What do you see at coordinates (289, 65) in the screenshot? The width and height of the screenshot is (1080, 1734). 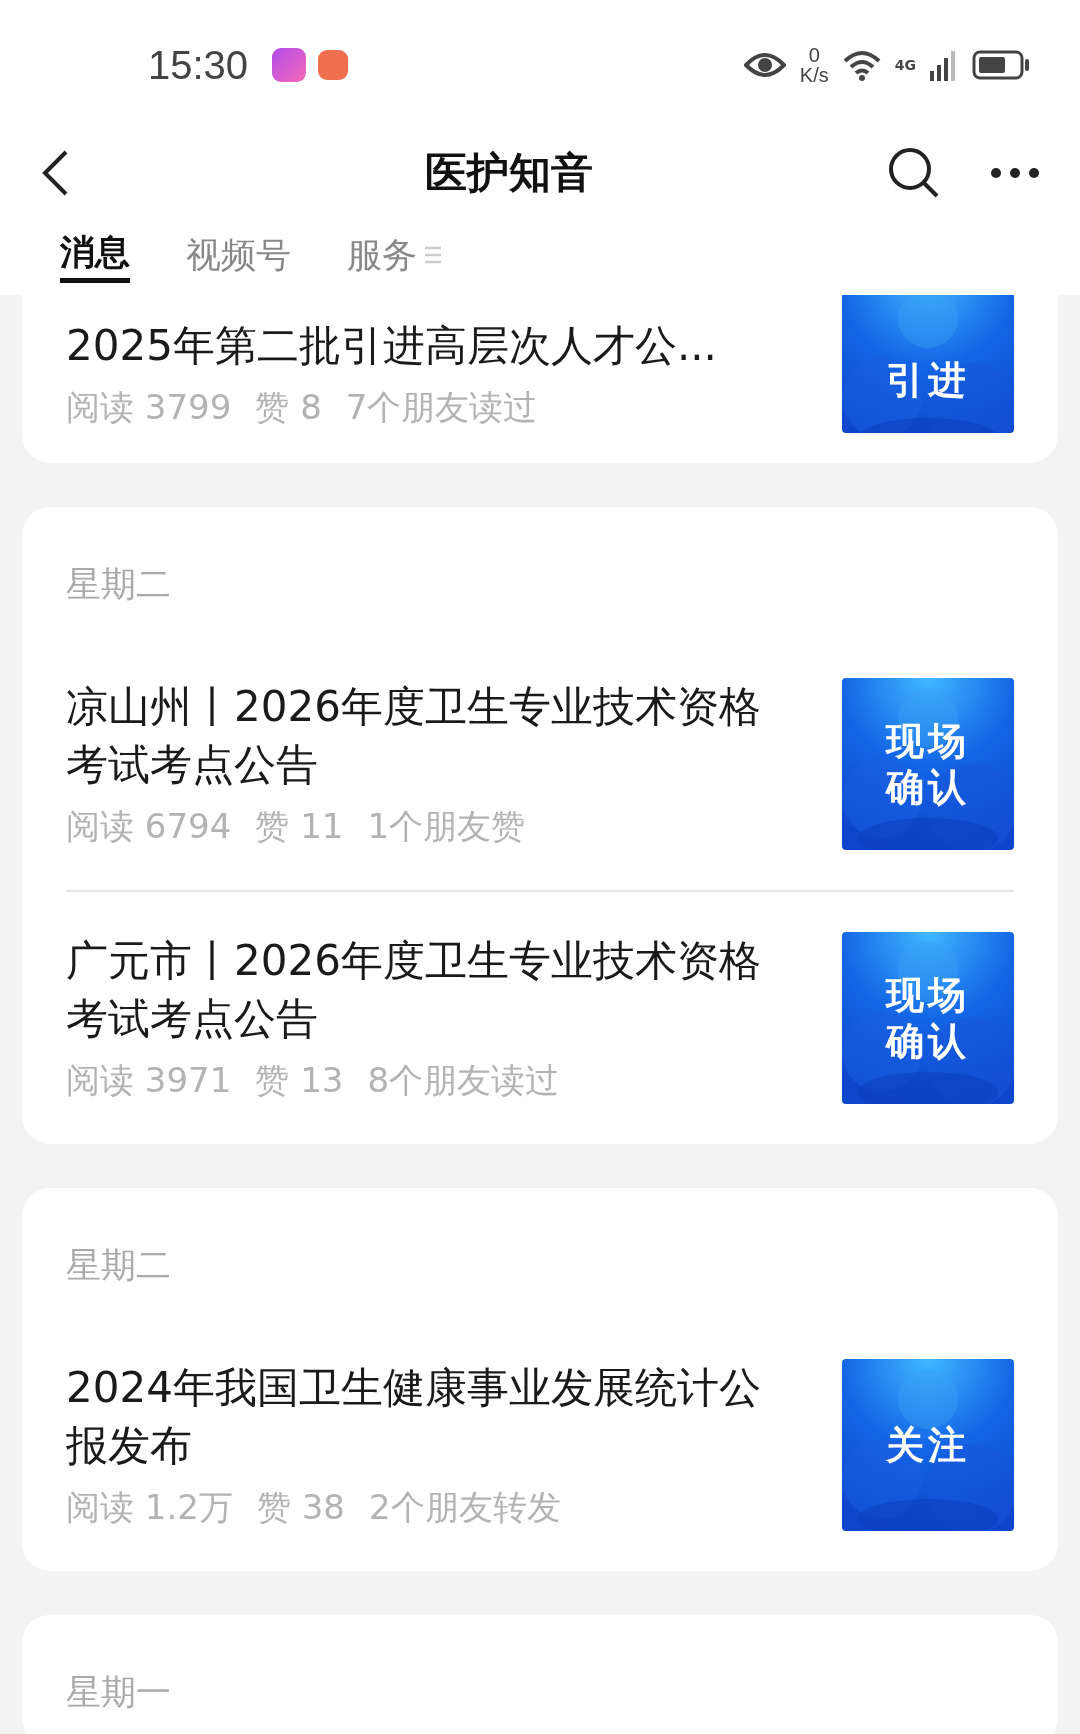 I see `weather-app-icon` at bounding box center [289, 65].